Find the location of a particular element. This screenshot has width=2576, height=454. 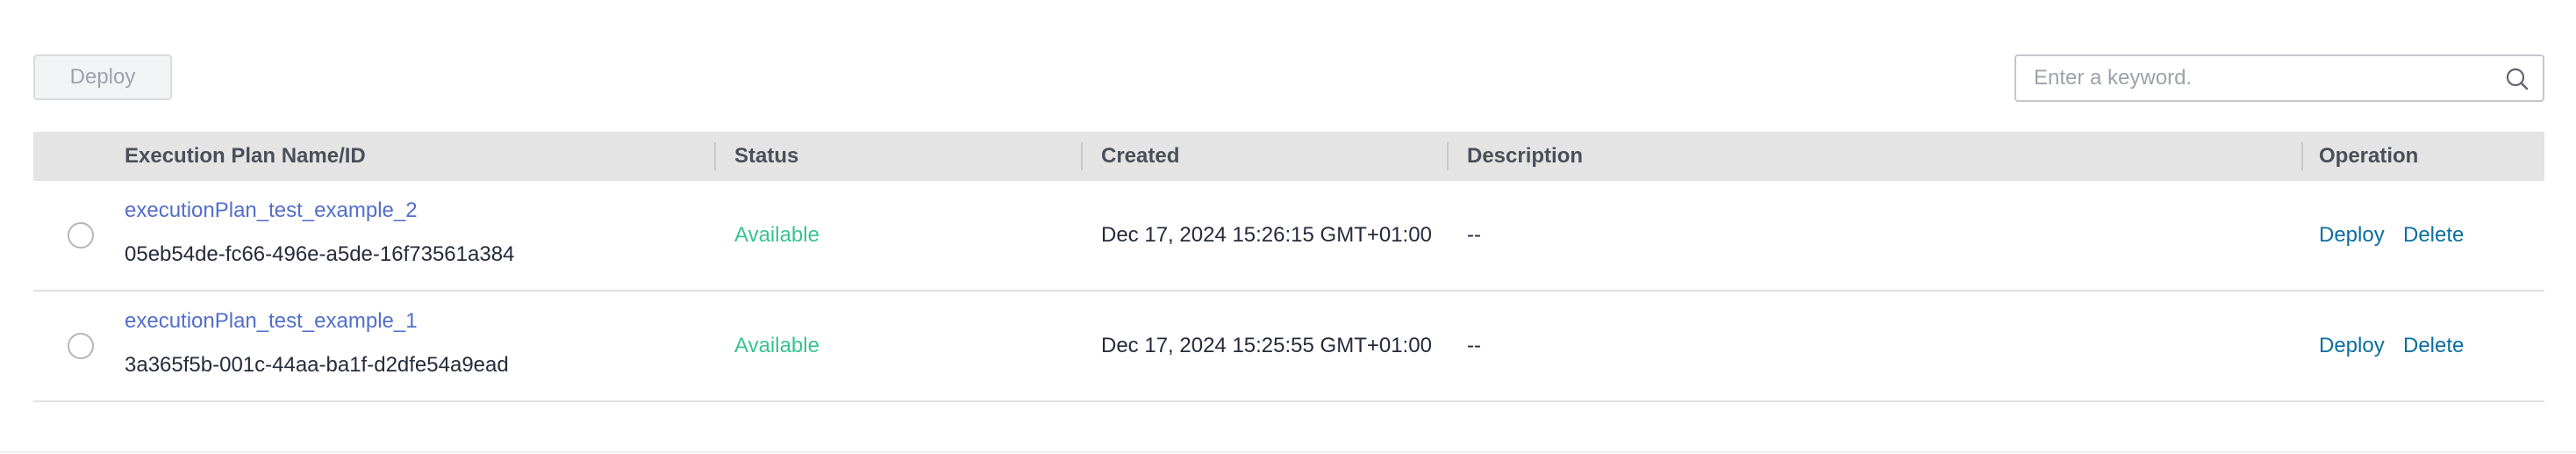

search-icon is located at coordinates (2517, 79).